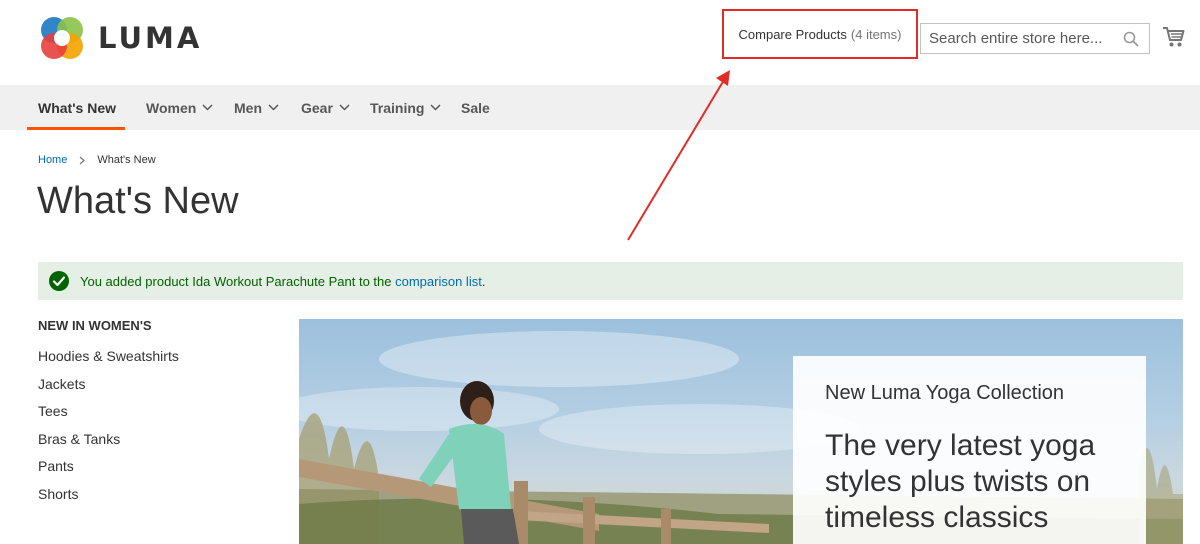 The width and height of the screenshot is (1200, 544). What do you see at coordinates (153, 441) in the screenshot?
I see `sidebar-item-bras-tanks: Bras & Tanks` at bounding box center [153, 441].